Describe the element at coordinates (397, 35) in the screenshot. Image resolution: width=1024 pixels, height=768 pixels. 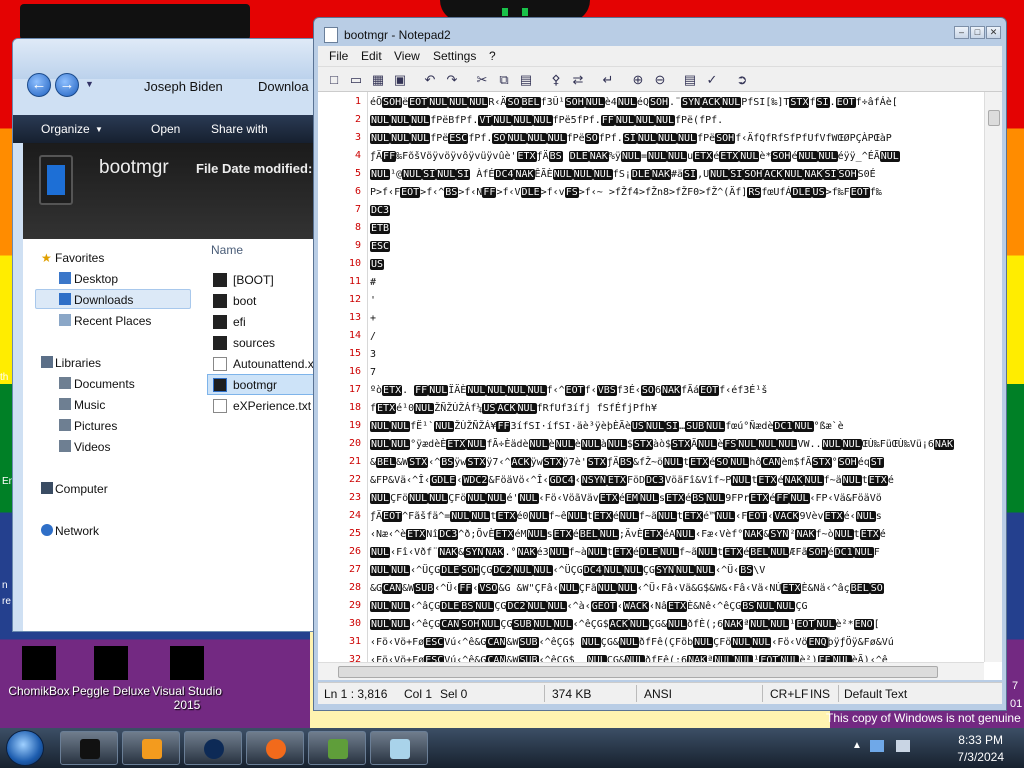
I see `window-title: bootmgr - Notepad2` at that location.